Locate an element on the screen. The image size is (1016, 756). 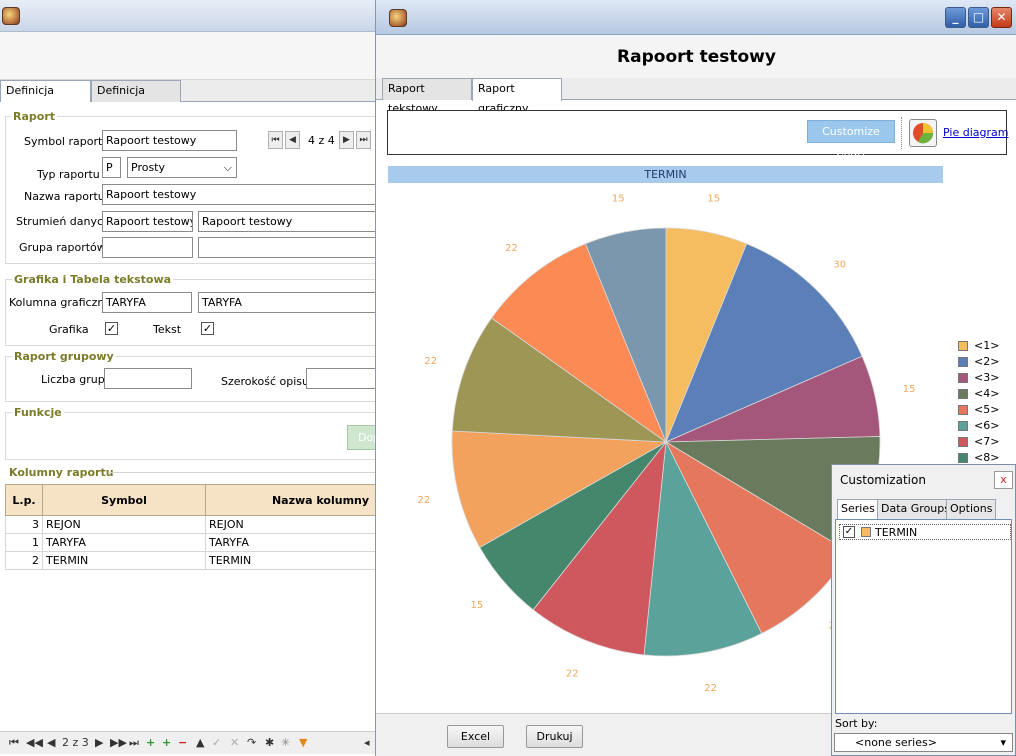
typ-code-input: P is located at coordinates (111, 167).